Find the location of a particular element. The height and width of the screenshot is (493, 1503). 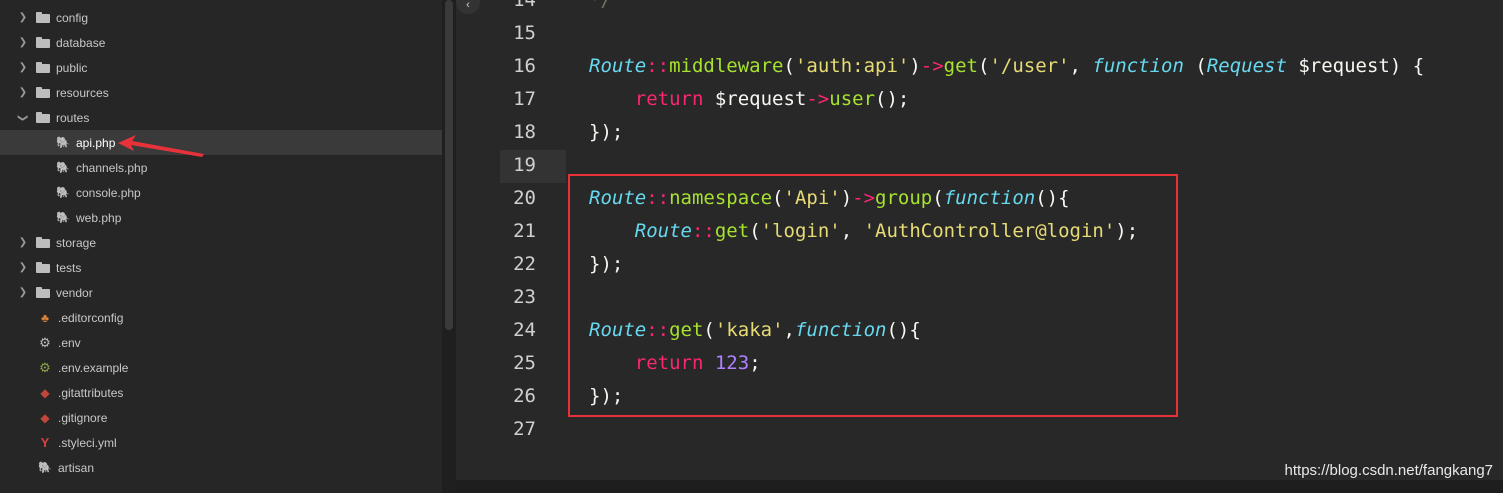

tree-file-styleci-yml: Y .styleci.yml is located at coordinates (221, 442).